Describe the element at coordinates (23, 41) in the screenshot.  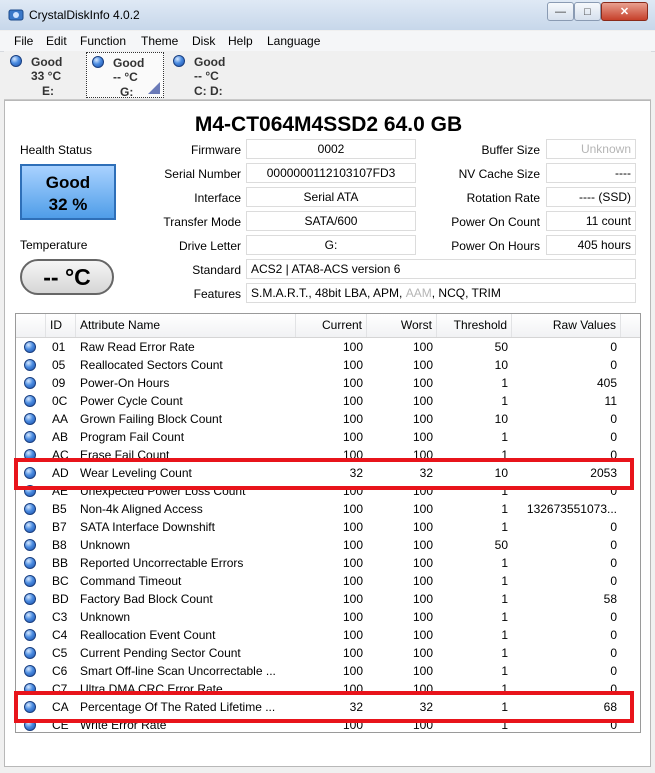
I see `menu-file: File` at that location.